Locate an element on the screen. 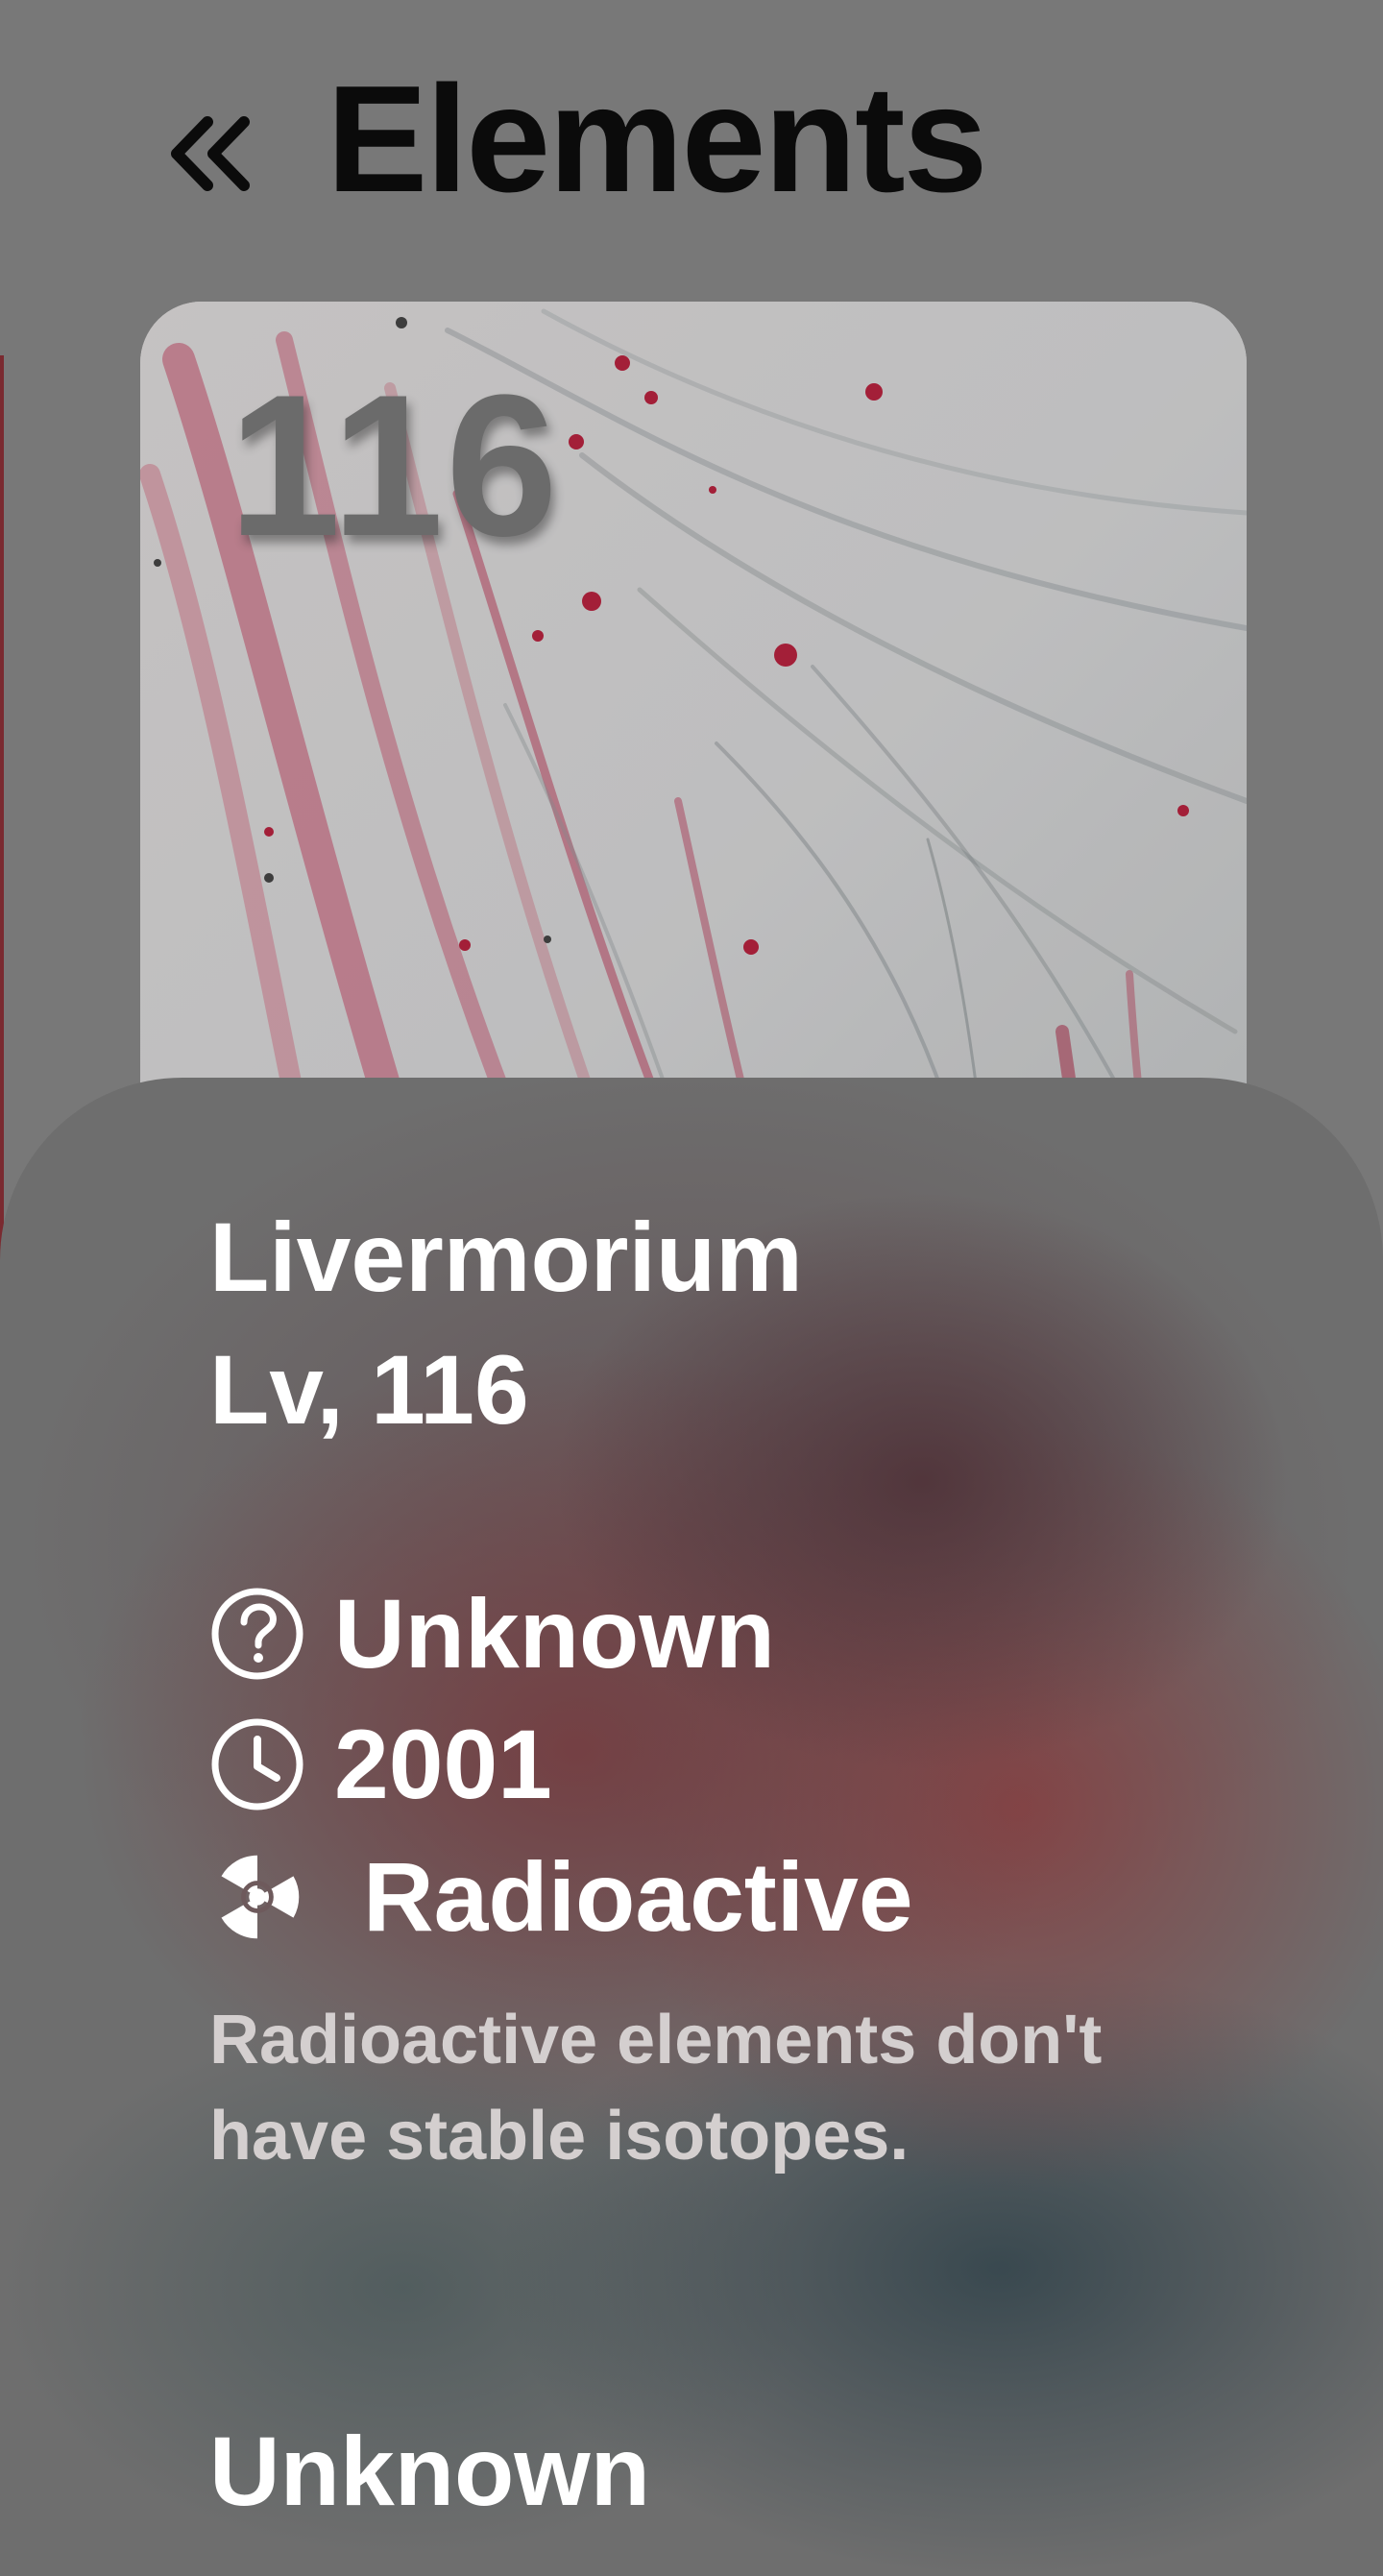 The width and height of the screenshot is (1383, 2576). back-button is located at coordinates (209, 154).